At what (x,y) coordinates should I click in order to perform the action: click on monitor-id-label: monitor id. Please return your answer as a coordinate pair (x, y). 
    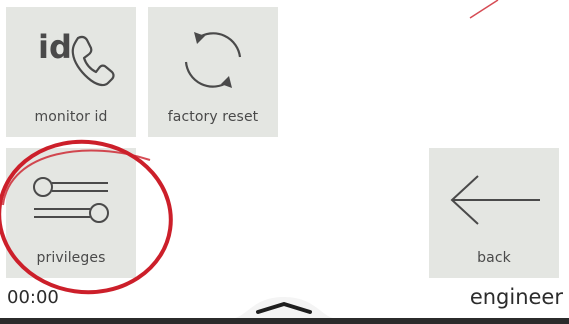
    Looking at the image, I should click on (71, 117).